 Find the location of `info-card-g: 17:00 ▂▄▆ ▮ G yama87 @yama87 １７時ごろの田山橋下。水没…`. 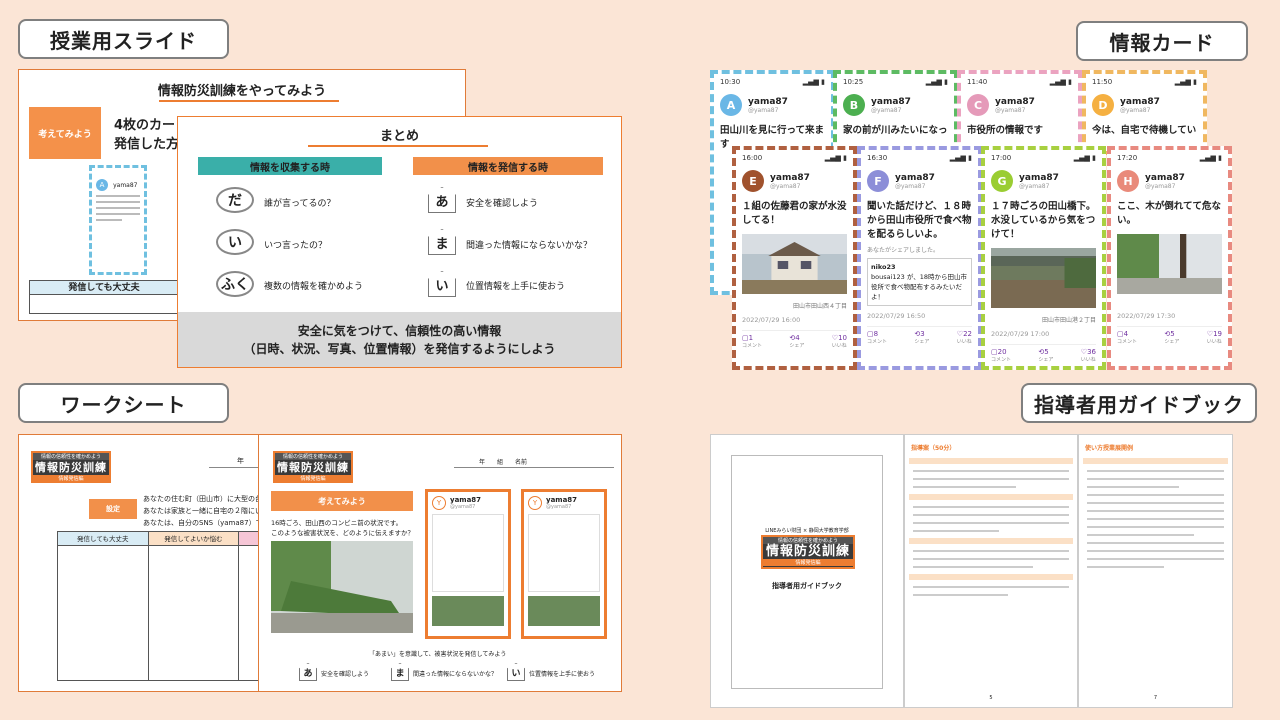

info-card-g: 17:00 ▂▄▆ ▮ G yama87 @yama87 １７時ごろの田山橋下。水没… is located at coordinates (1043, 258).